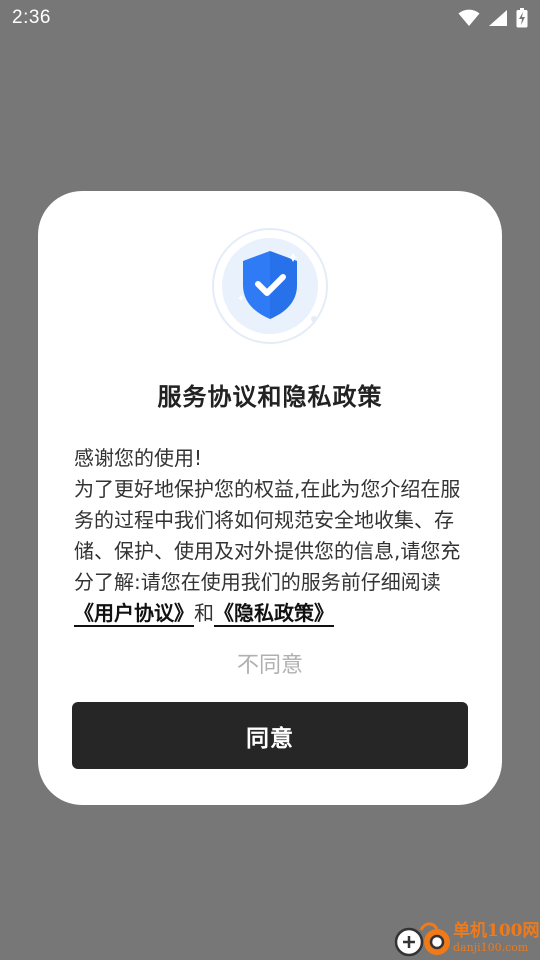  What do you see at coordinates (270, 18) in the screenshot?
I see `status-bar: 2:36` at bounding box center [270, 18].